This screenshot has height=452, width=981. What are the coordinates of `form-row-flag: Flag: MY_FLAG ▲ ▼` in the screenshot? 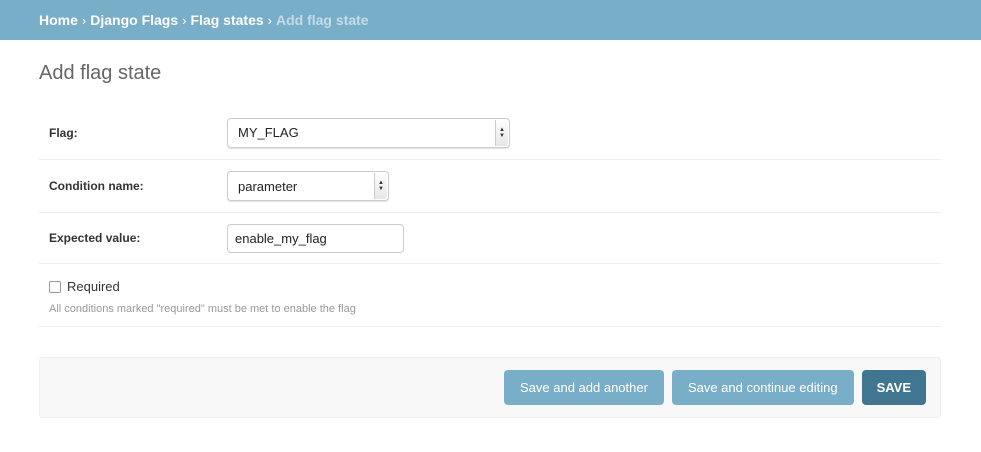 It's located at (490, 133).